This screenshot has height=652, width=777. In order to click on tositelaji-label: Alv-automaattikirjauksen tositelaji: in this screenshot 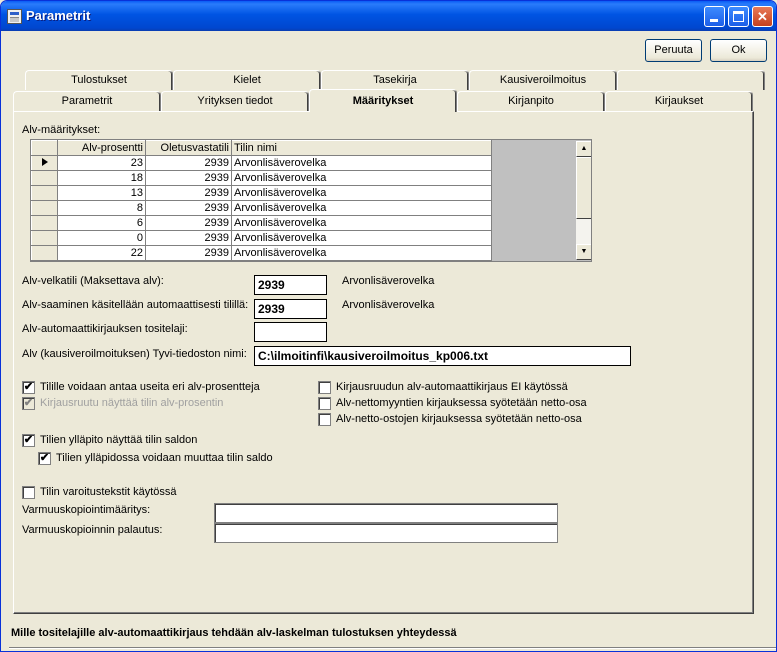, I will do `click(105, 329)`.